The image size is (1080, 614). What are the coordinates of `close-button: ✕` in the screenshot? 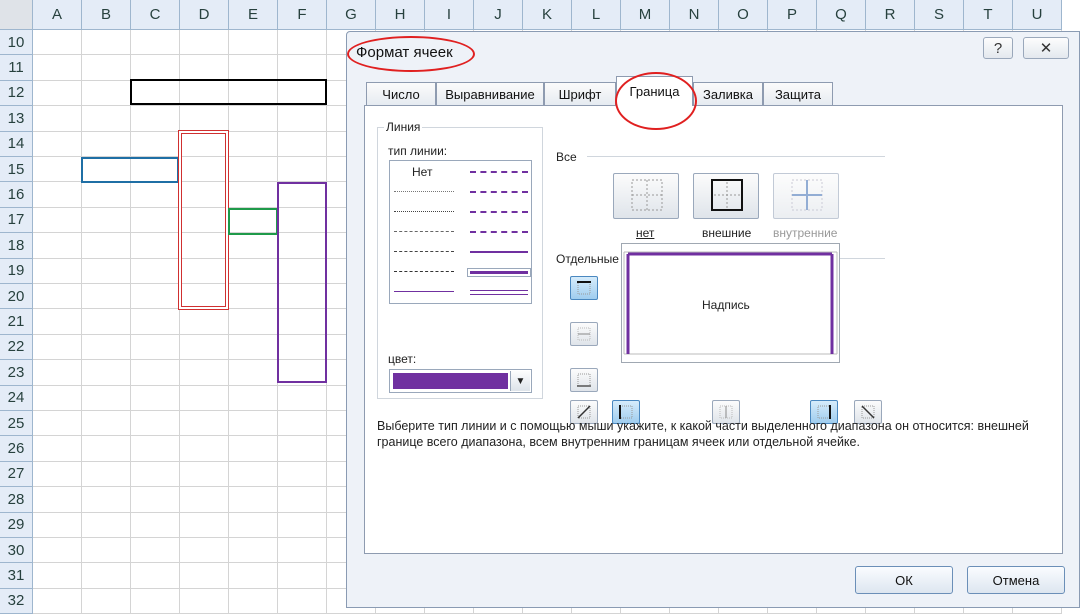 It's located at (1046, 48).